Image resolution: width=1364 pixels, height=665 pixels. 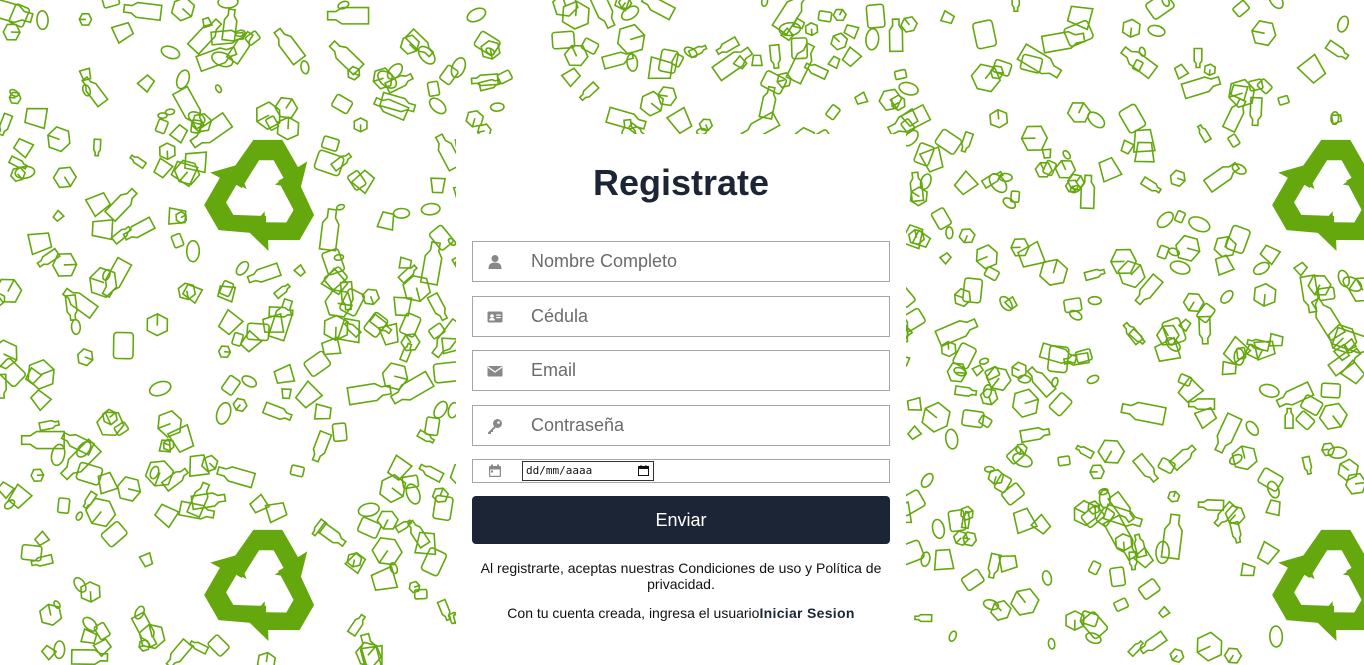 What do you see at coordinates (495, 371) in the screenshot?
I see `envelope-icon` at bounding box center [495, 371].